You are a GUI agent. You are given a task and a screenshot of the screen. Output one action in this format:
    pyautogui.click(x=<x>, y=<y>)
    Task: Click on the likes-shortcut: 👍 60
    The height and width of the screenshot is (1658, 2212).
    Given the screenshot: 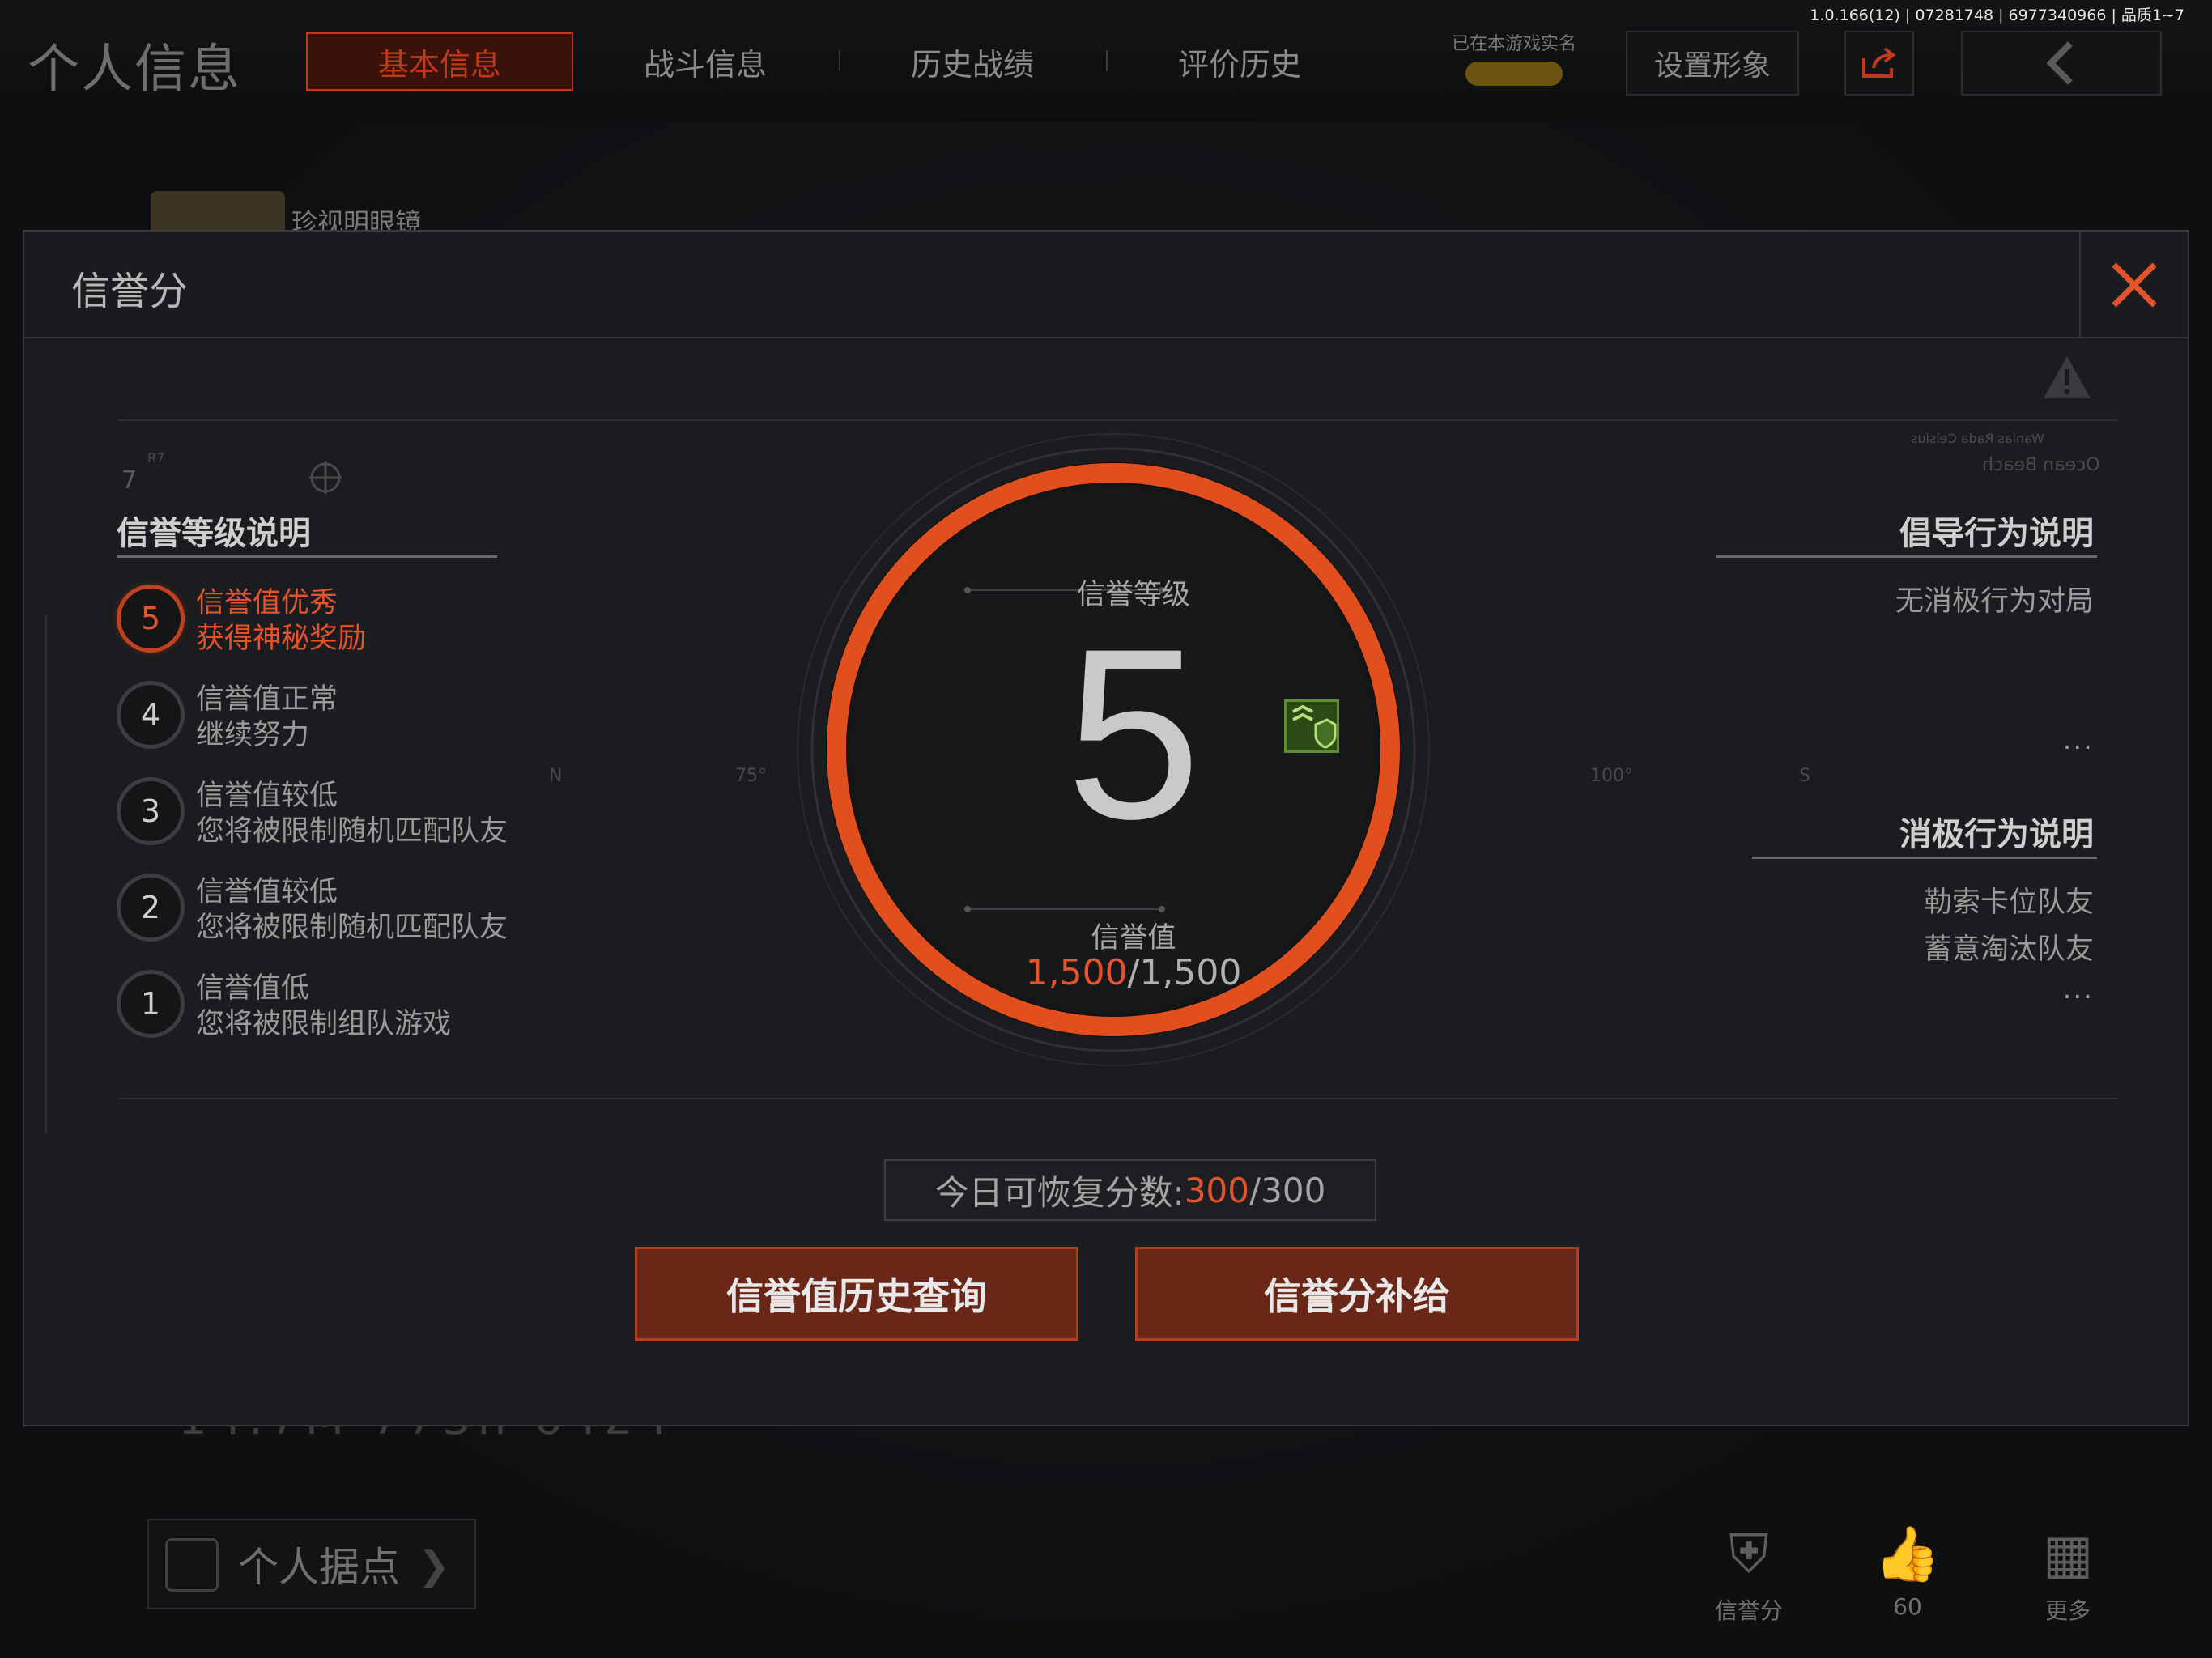 What is the action you would take?
    pyautogui.click(x=1908, y=1571)
    